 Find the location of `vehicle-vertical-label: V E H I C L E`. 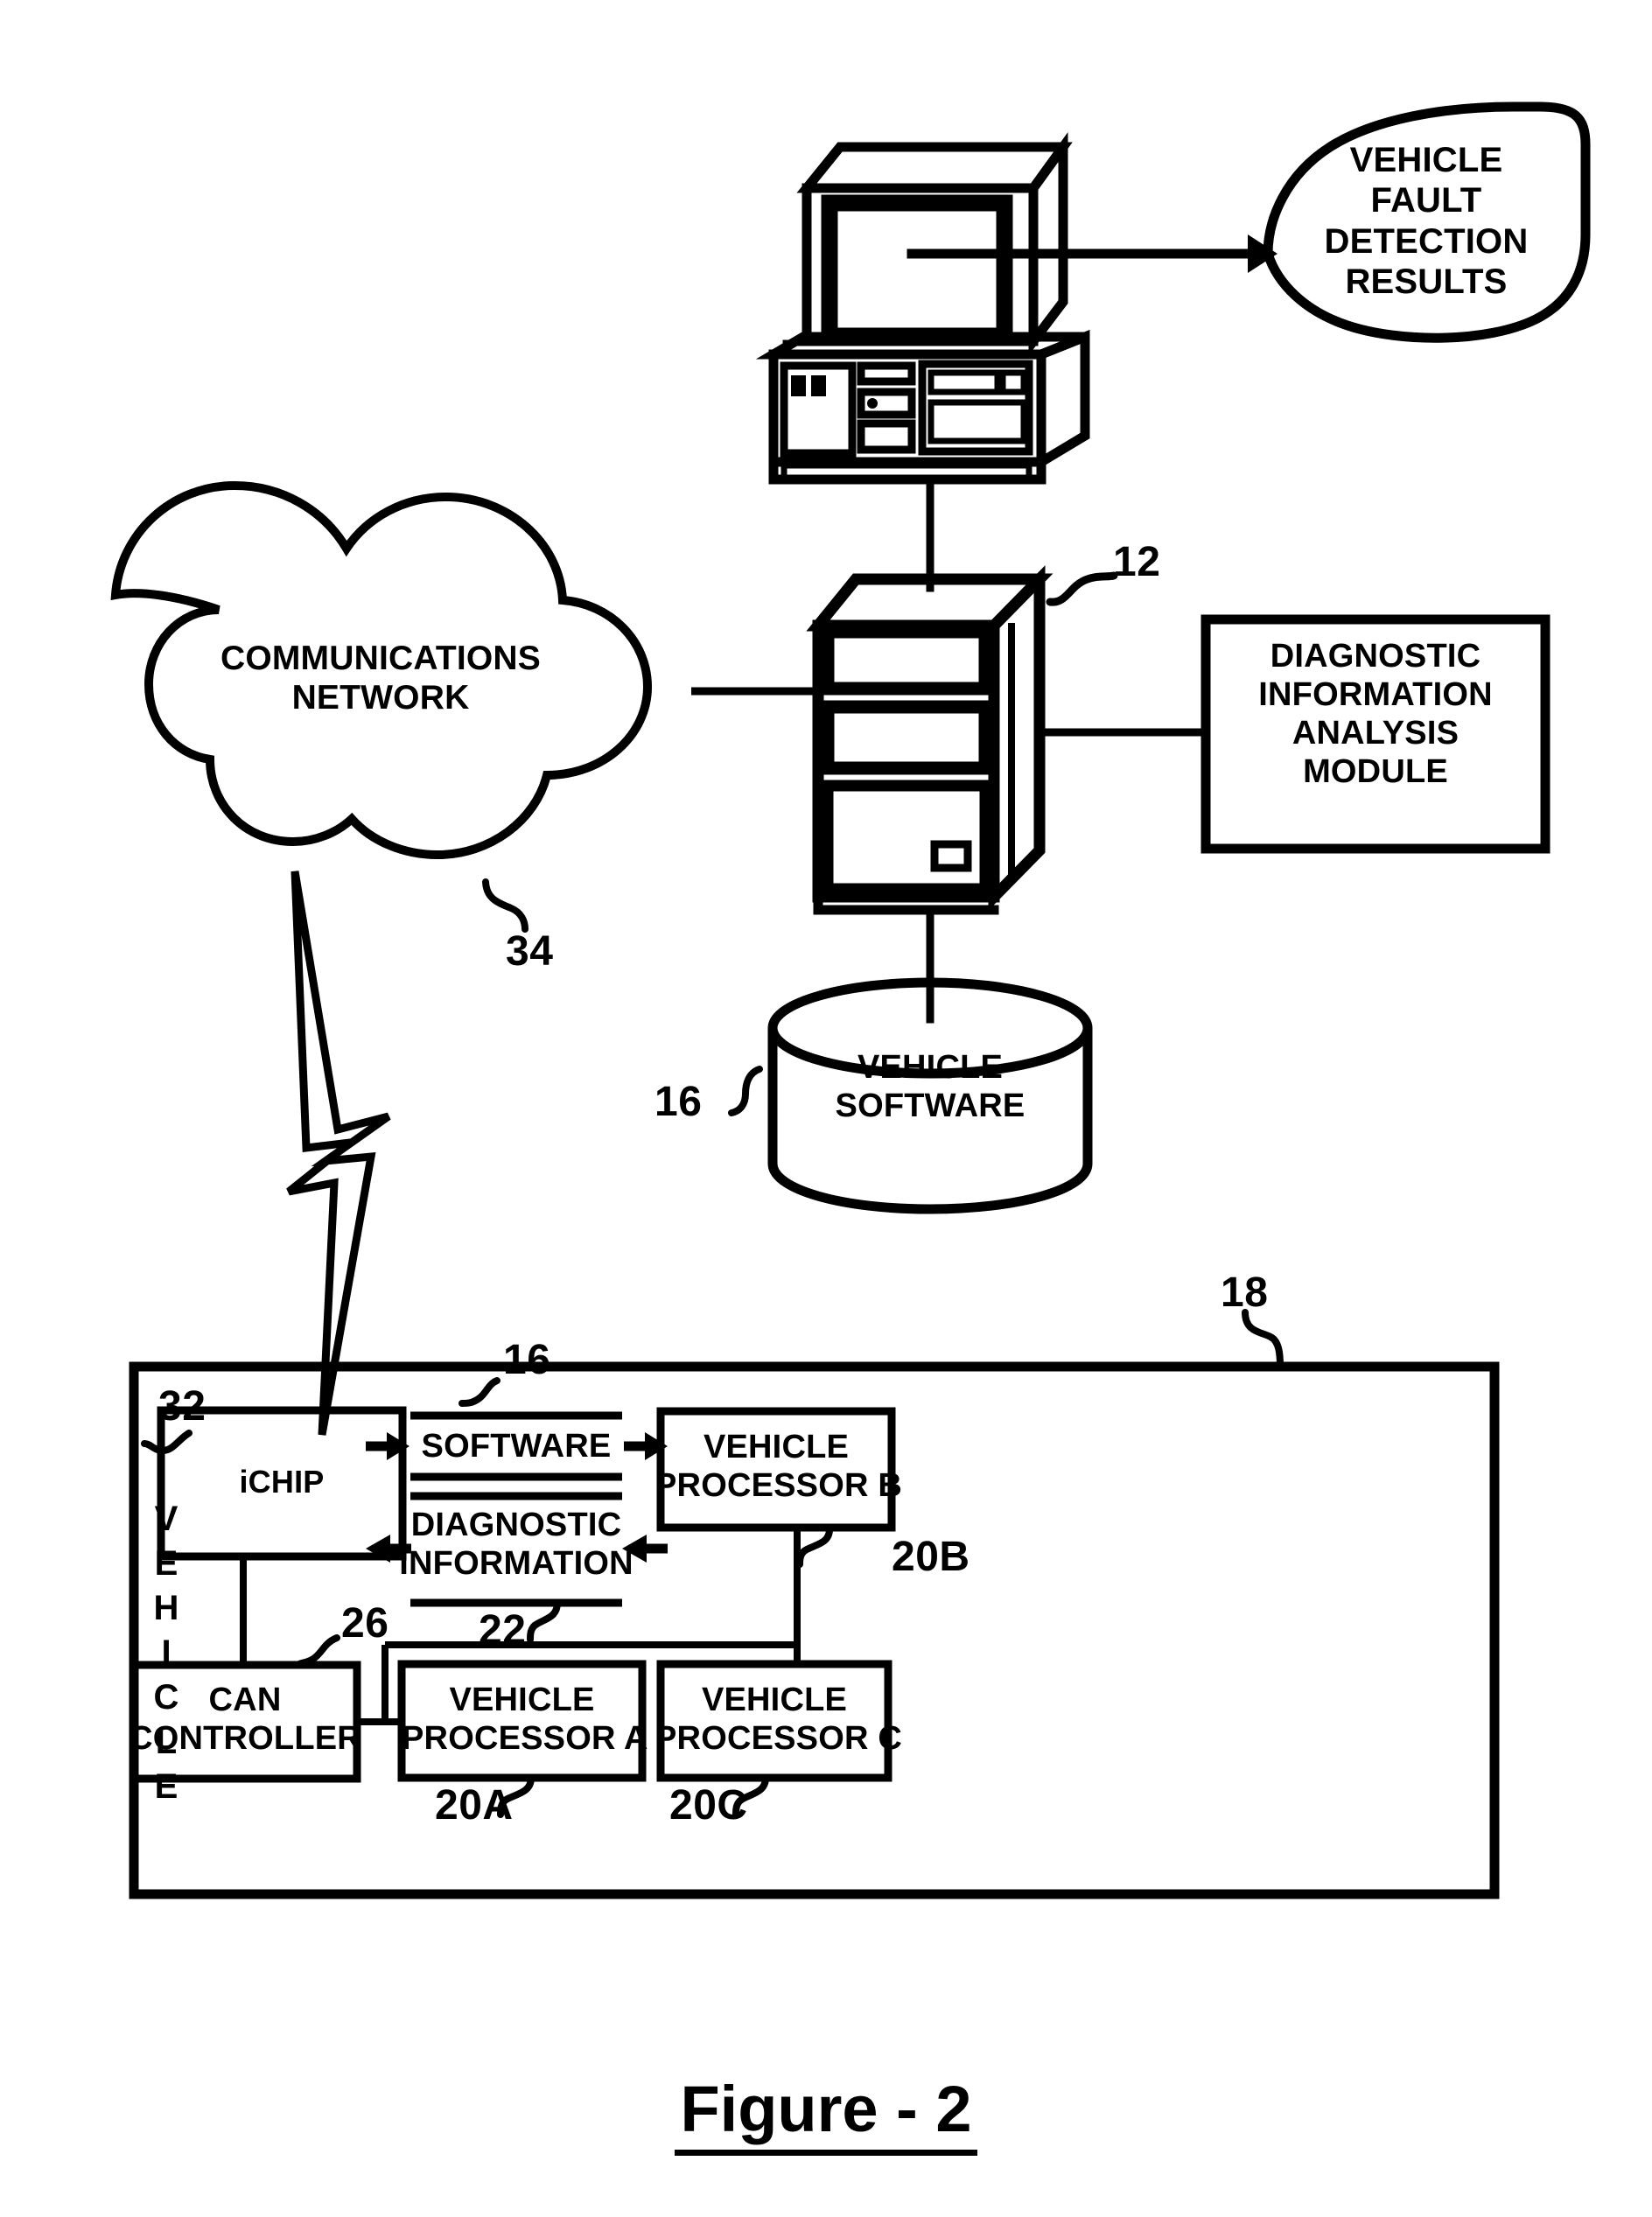

vehicle-vertical-label: V E H I C L E is located at coordinates (166, 1653).